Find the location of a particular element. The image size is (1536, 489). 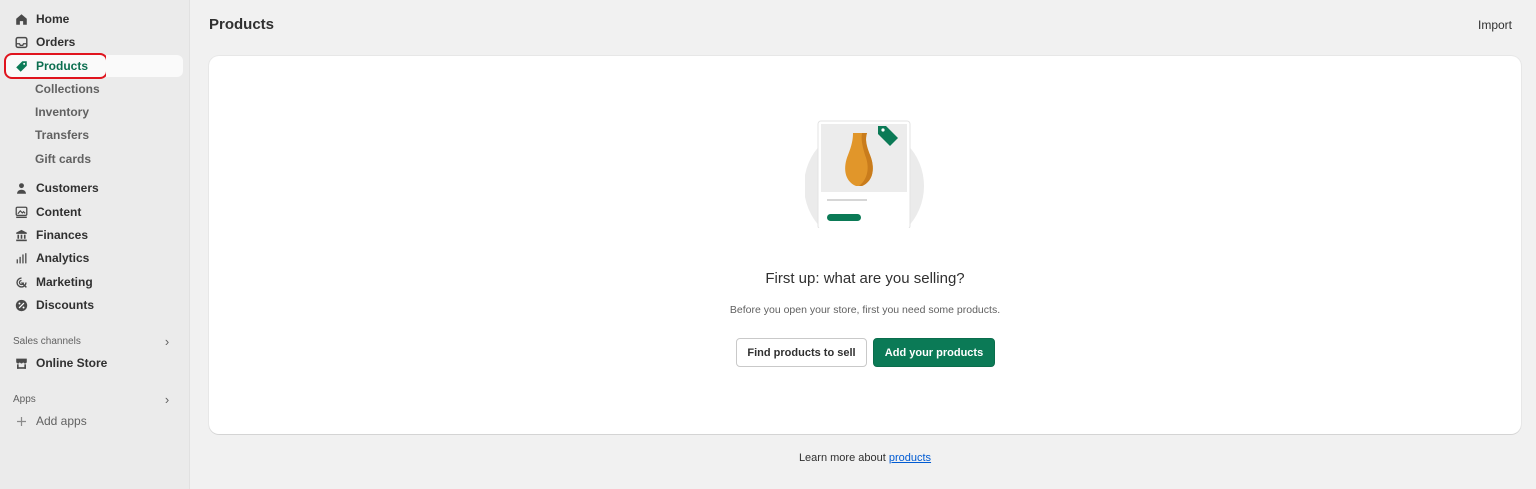

sidebar-item-home: Home is located at coordinates (94, 19).